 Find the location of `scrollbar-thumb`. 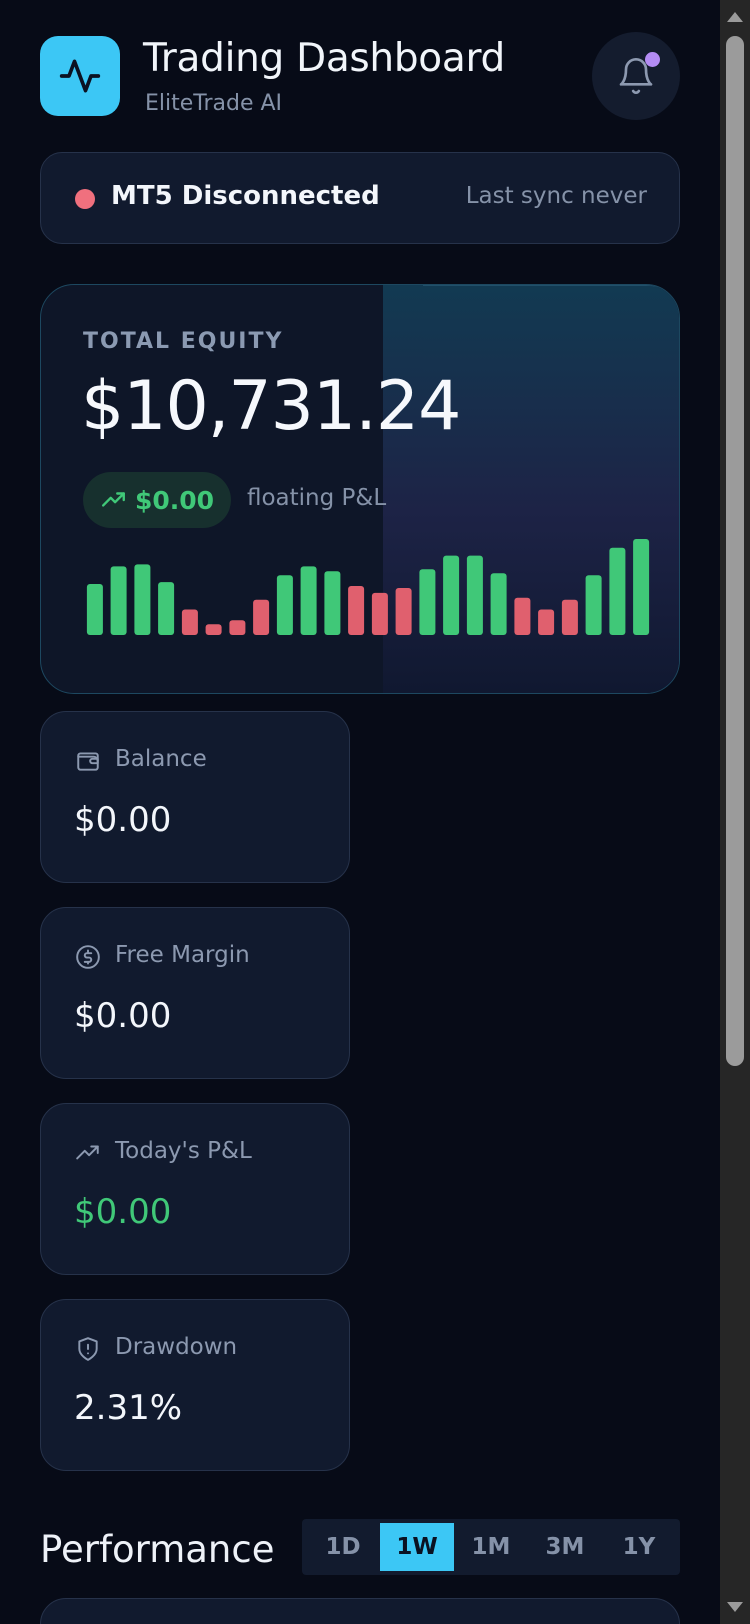

scrollbar-thumb is located at coordinates (735, 551).